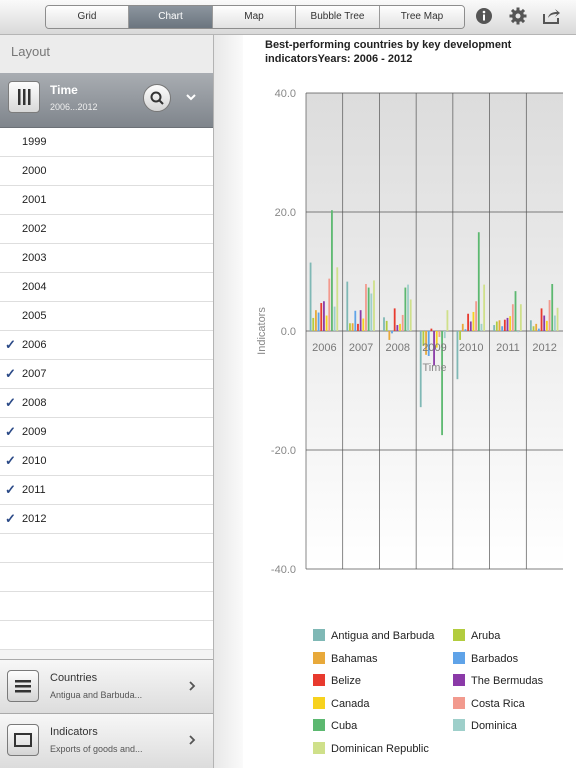  Describe the element at coordinates (434, 348) in the screenshot. I see `x-tick-label: 2009` at that location.